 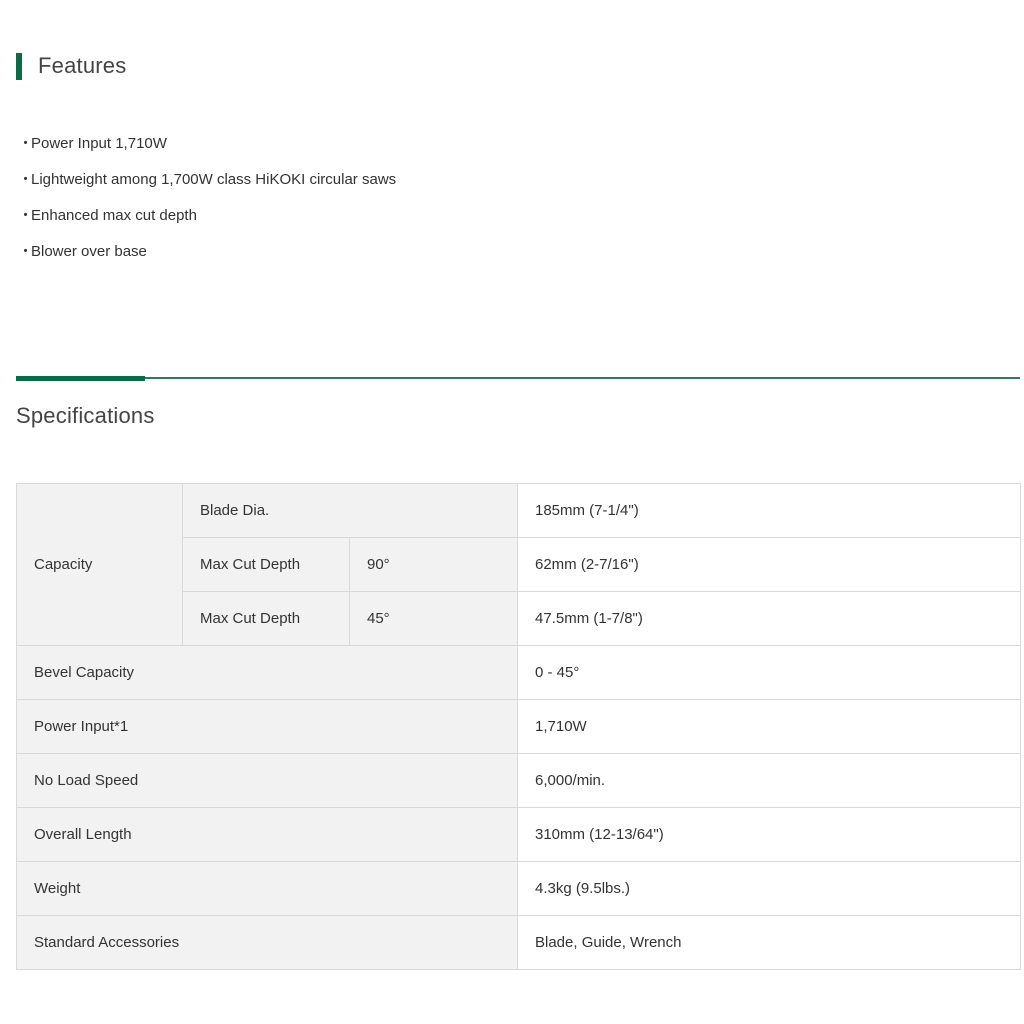 I want to click on standard-accessories-value: Blade, Guide, Wrench, so click(x=769, y=942).